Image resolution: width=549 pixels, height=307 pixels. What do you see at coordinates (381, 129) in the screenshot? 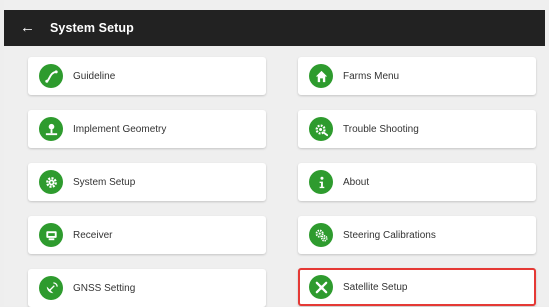
I see `menu-item-label: Trouble Shooting` at bounding box center [381, 129].